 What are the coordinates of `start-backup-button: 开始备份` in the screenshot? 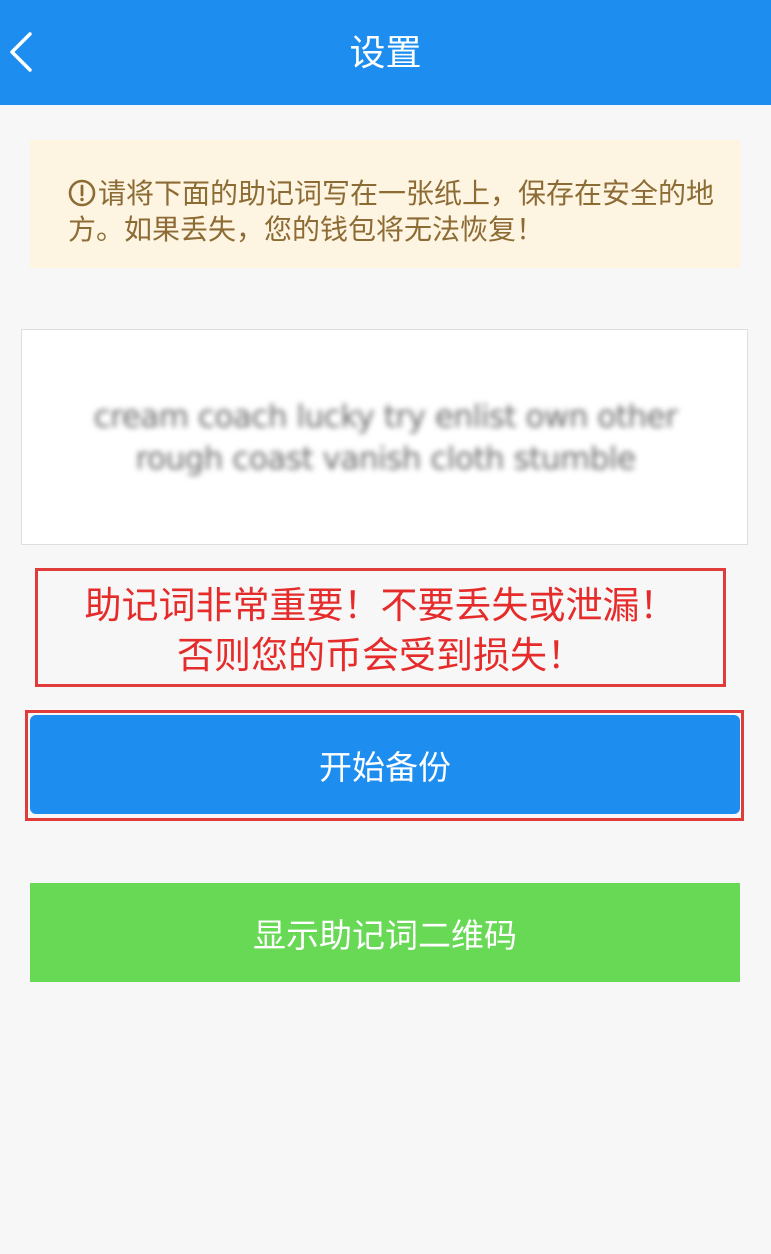 It's located at (385, 764).